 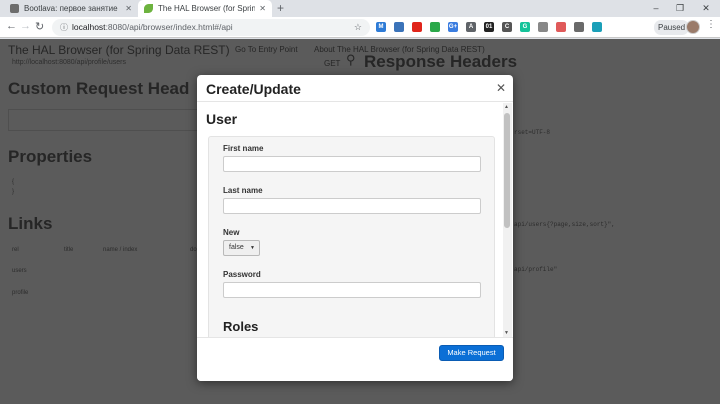 I want to click on nav-entry-point: Go To Entry Point, so click(x=266, y=49).